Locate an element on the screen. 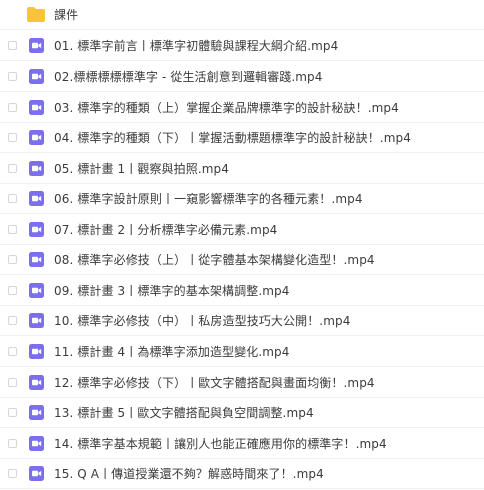 This screenshot has height=490, width=484. file-name: 04. 標準字的種類（下）丨掌握活動標題標準字的設計秘訣！.mp4 is located at coordinates (232, 138).